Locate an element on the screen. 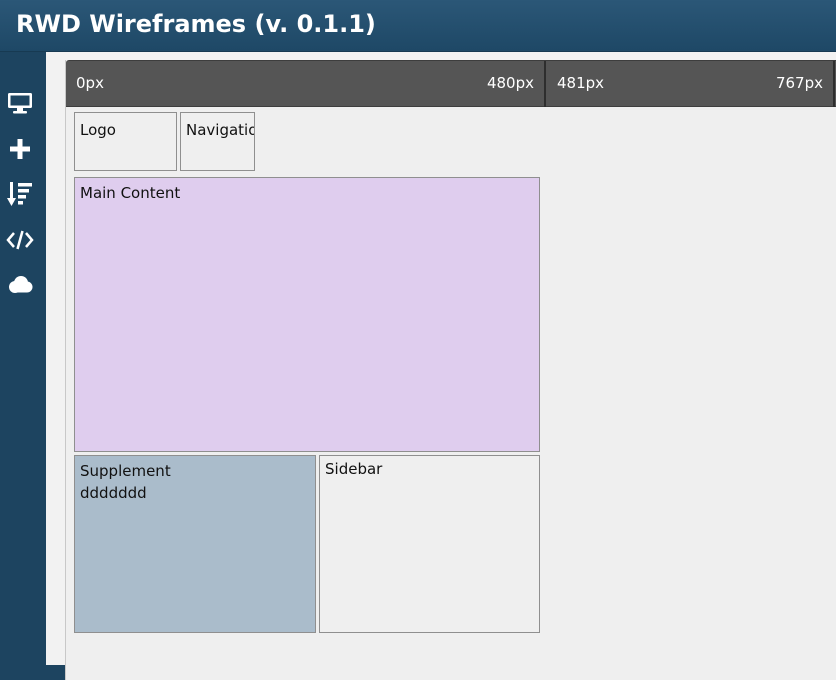  cloud-icon is located at coordinates (20, 285).